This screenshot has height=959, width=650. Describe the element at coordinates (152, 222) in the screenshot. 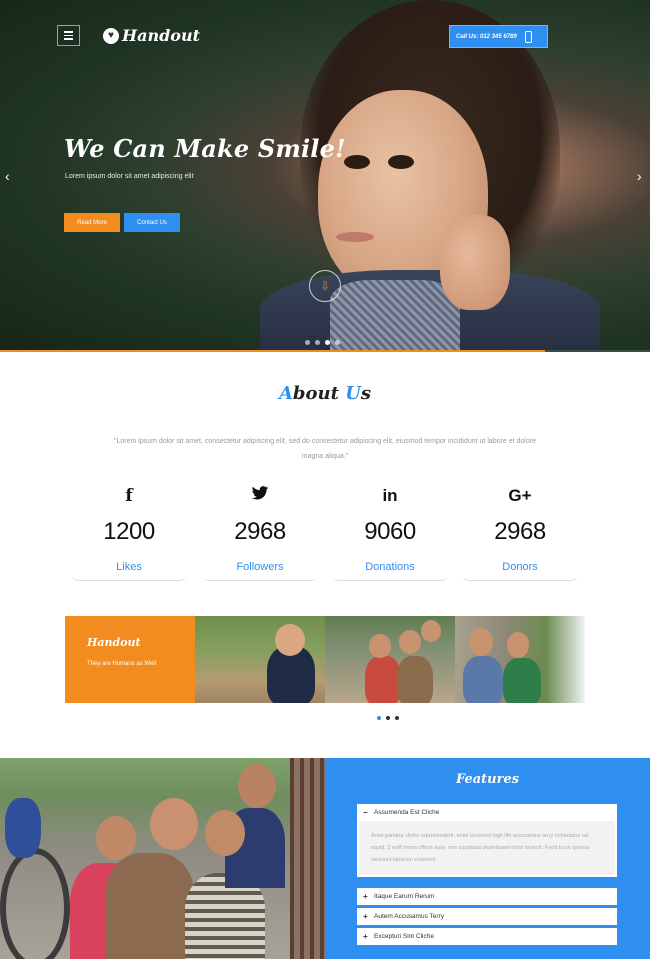

I see `contact-us-button: Contact Us` at that location.